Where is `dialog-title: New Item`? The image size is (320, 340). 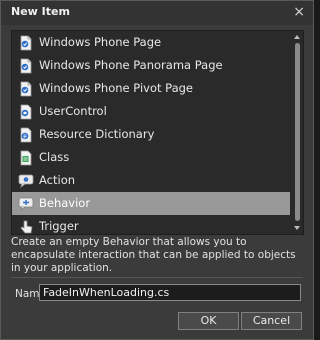
dialog-title: New Item is located at coordinates (40, 11).